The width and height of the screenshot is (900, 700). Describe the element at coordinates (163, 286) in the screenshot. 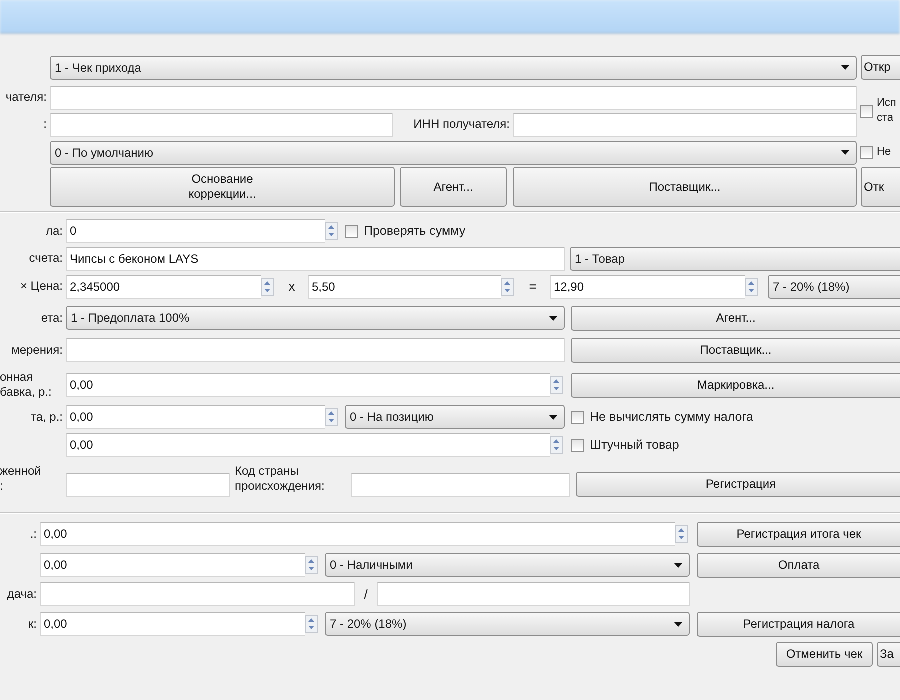

I see `spin-field: 2,345000` at that location.